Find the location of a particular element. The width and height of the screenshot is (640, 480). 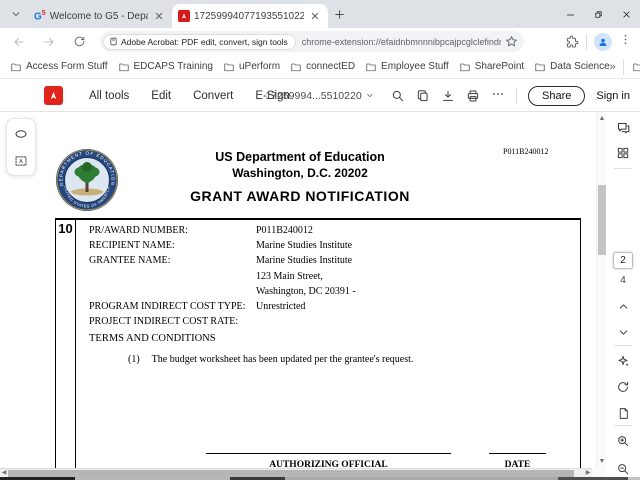

page-thumbnails-button is located at coordinates (623, 153).